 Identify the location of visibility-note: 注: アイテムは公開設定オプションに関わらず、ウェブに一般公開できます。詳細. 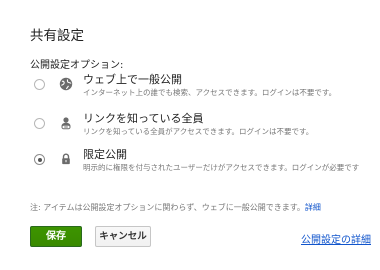
(175, 207).